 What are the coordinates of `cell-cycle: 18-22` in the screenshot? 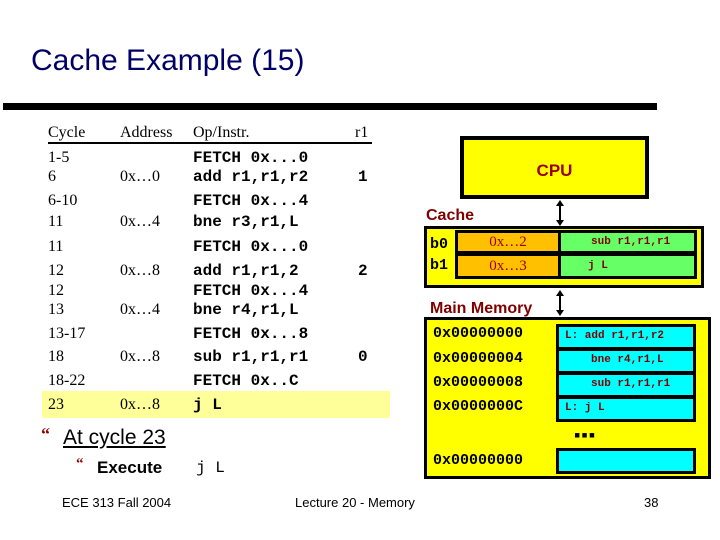 It's located at (67, 380).